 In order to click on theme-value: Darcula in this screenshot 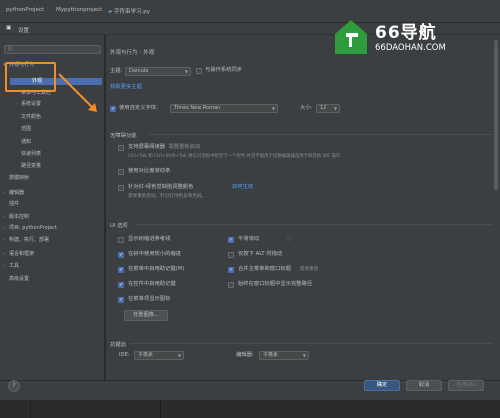, I will do `click(139, 71)`.